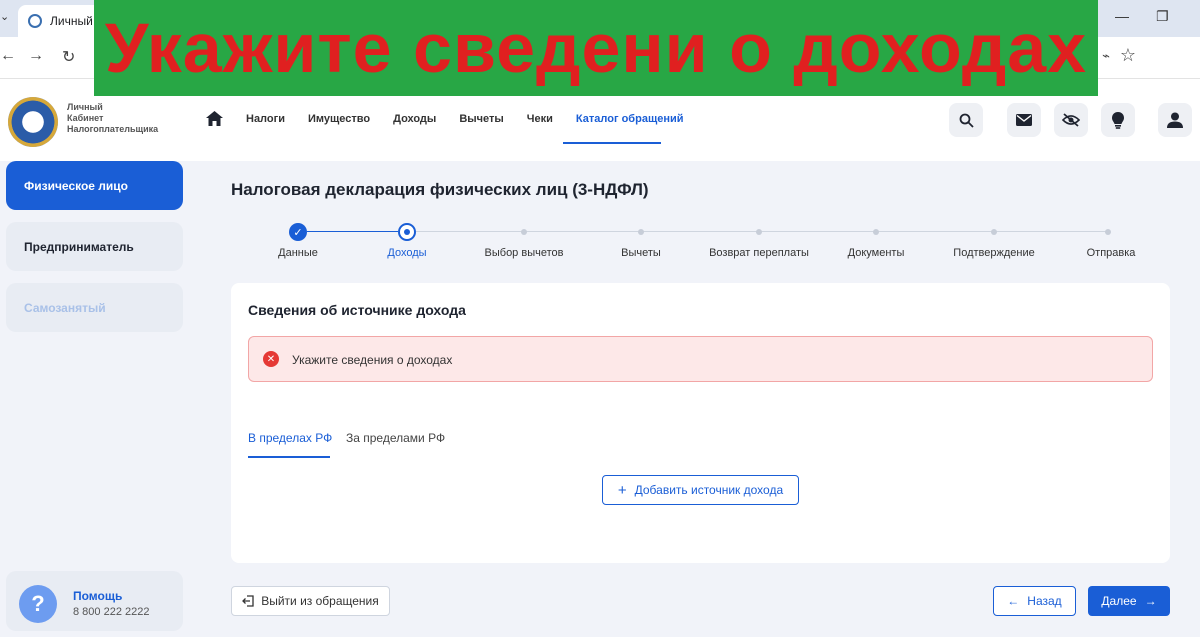 This screenshot has height=637, width=1200. Describe the element at coordinates (112, 118) in the screenshot. I see `logo-caption: Личный Кабинет Налогоплательщика` at that location.